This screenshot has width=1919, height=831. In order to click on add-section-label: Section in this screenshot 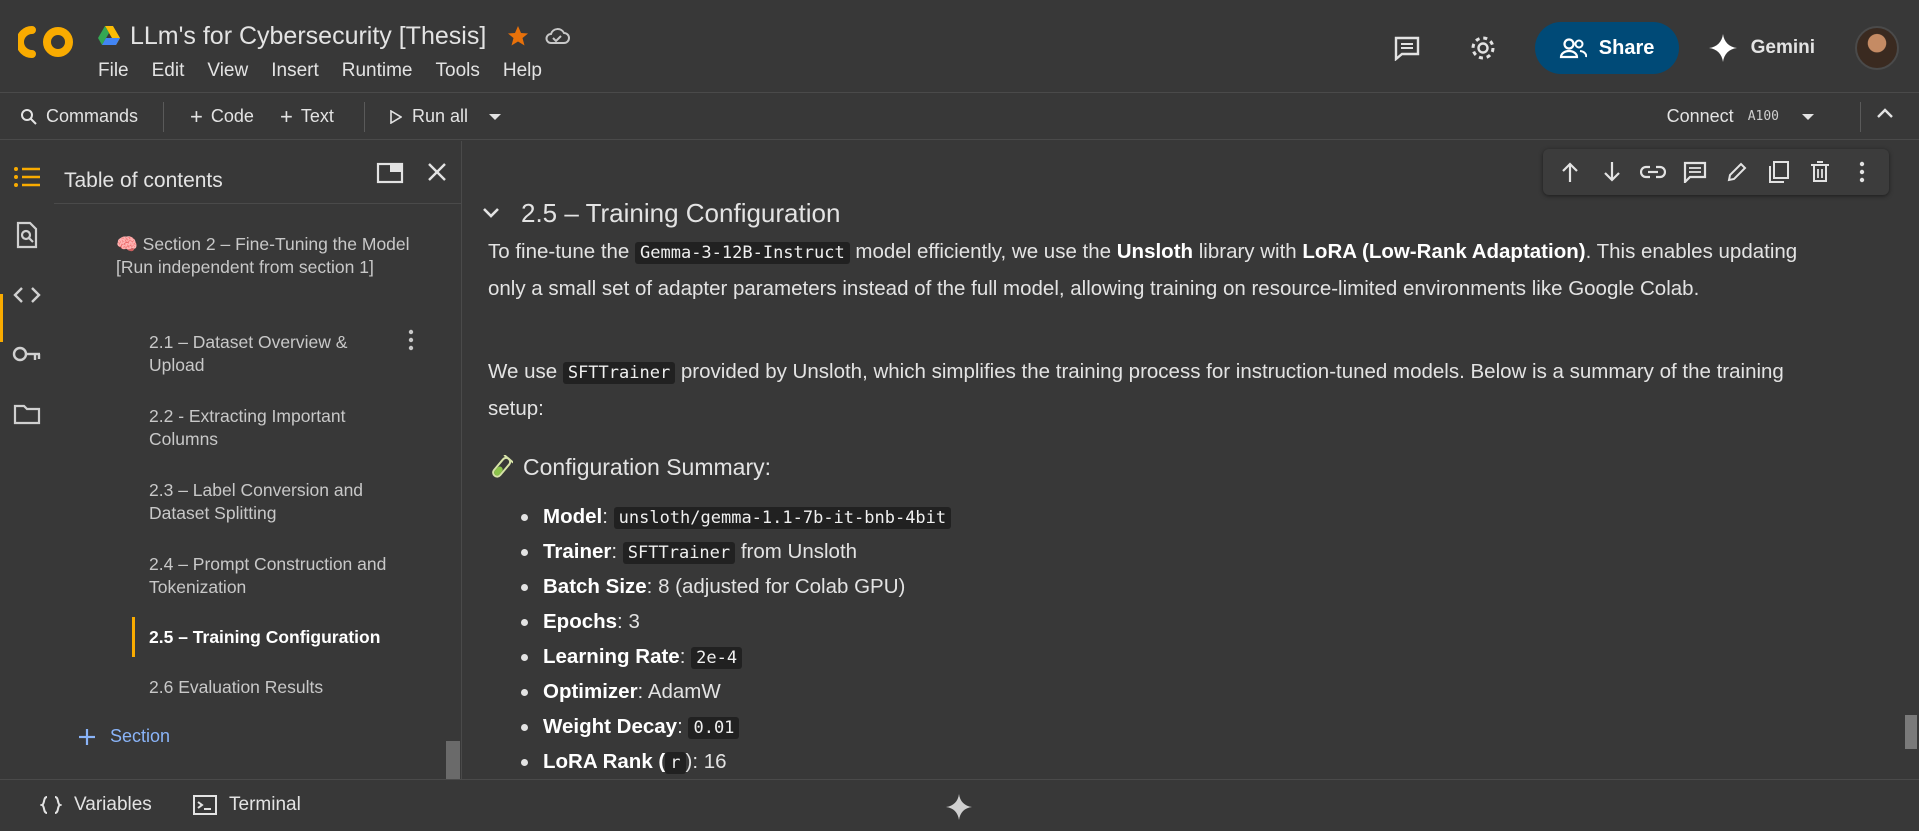, I will do `click(140, 736)`.